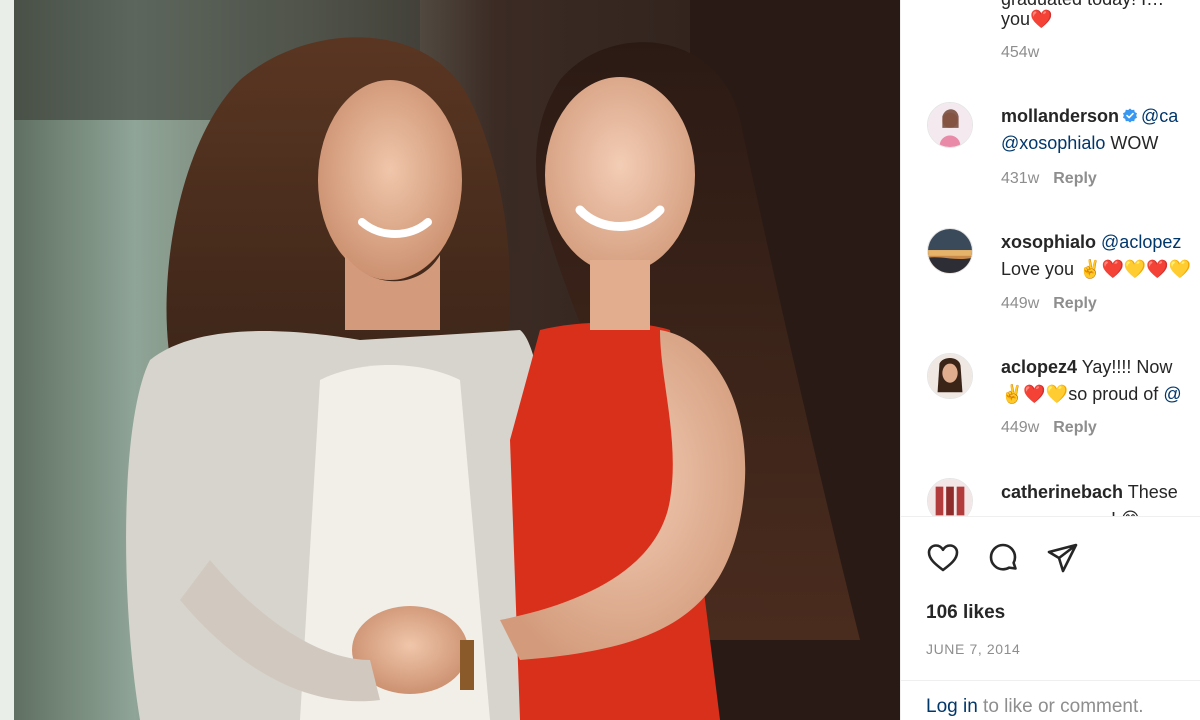 The image size is (1200, 720). What do you see at coordinates (1159, 116) in the screenshot?
I see `comment-mention: @ca` at bounding box center [1159, 116].